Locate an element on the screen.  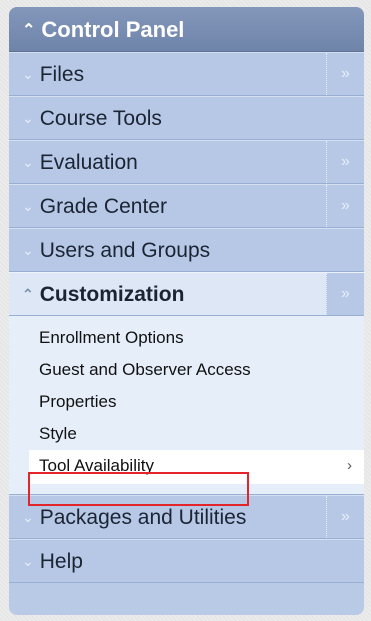
highlight-box is located at coordinates (138, 489).